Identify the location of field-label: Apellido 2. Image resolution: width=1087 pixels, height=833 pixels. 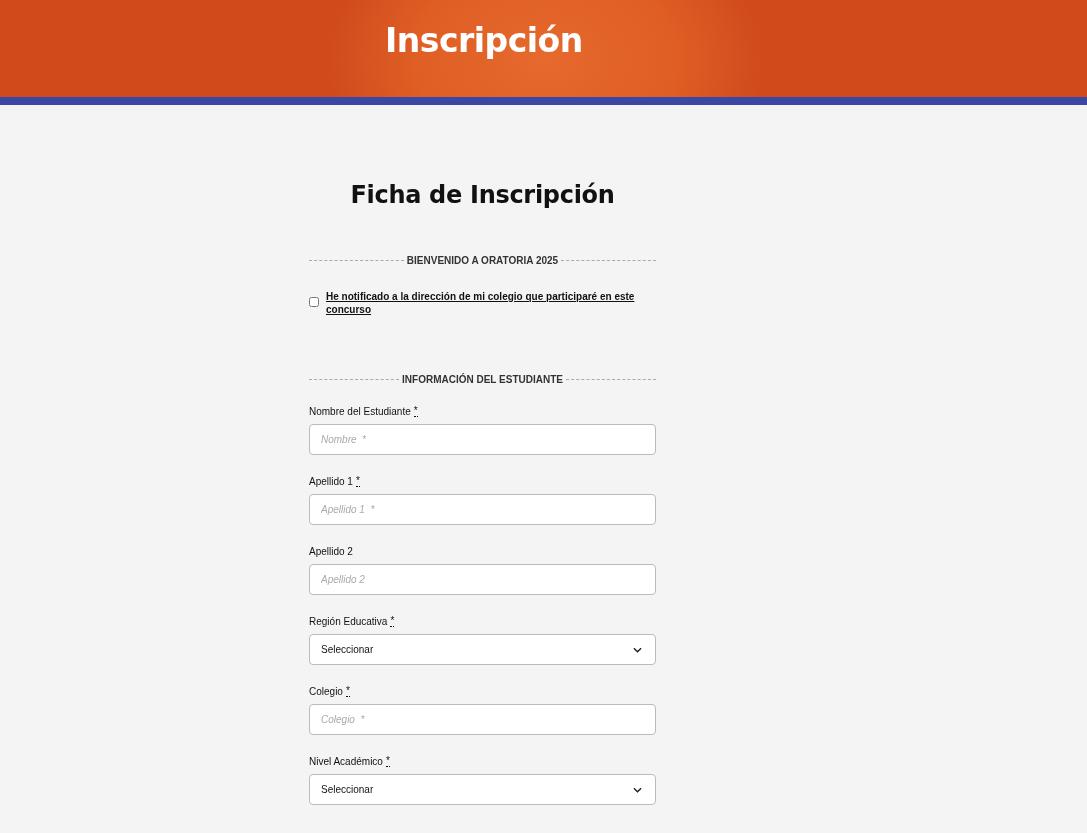
(331, 551).